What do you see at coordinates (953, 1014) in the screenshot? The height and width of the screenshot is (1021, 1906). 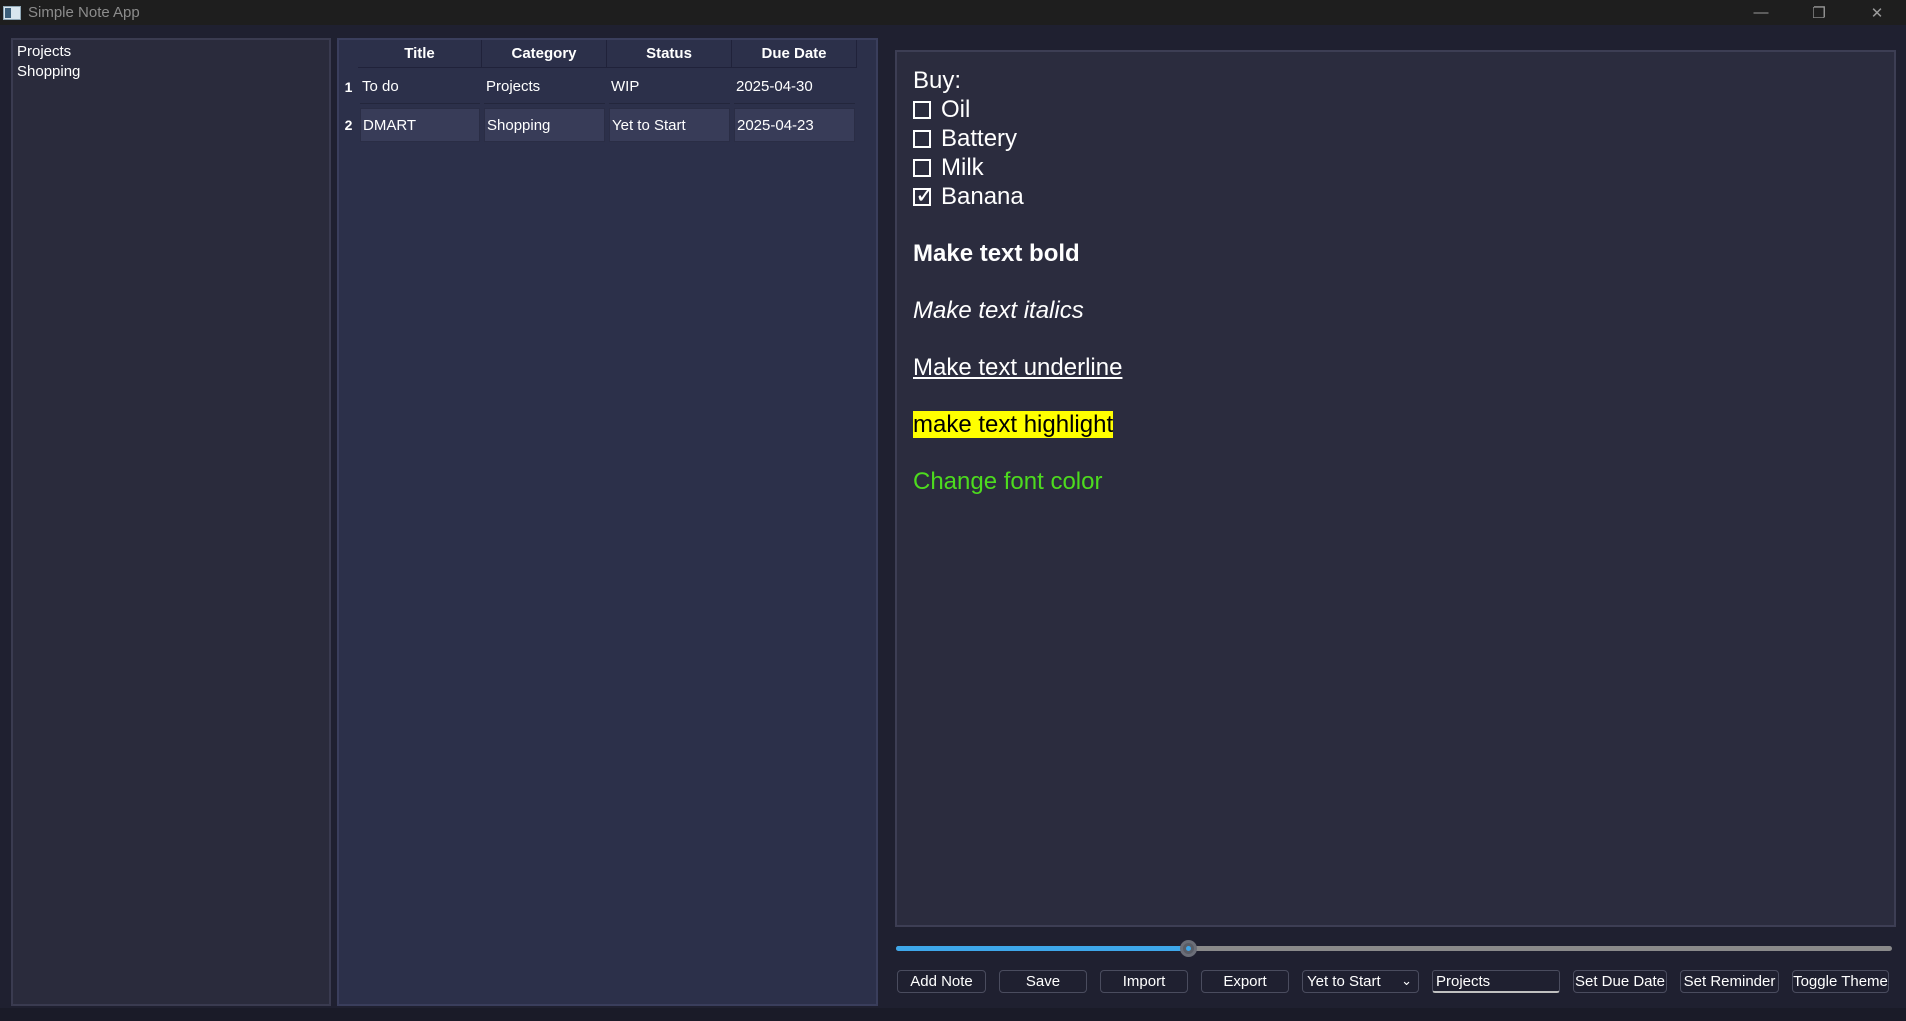 I see `status-bar` at bounding box center [953, 1014].